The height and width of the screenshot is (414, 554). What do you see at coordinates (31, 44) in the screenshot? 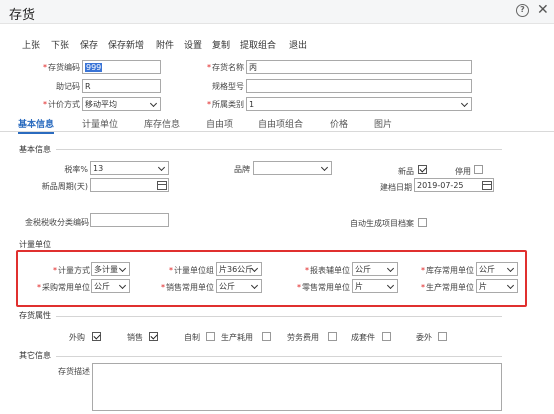
I see `prev-button: 上张` at bounding box center [31, 44].